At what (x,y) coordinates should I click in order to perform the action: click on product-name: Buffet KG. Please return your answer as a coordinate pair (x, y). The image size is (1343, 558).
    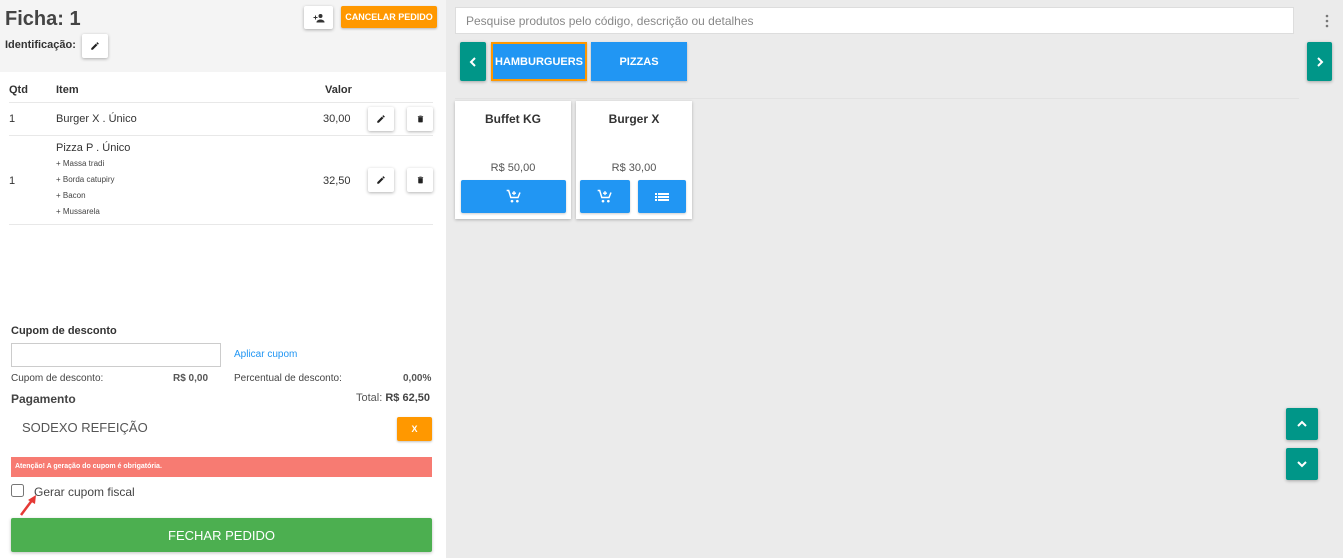
    Looking at the image, I should click on (513, 119).